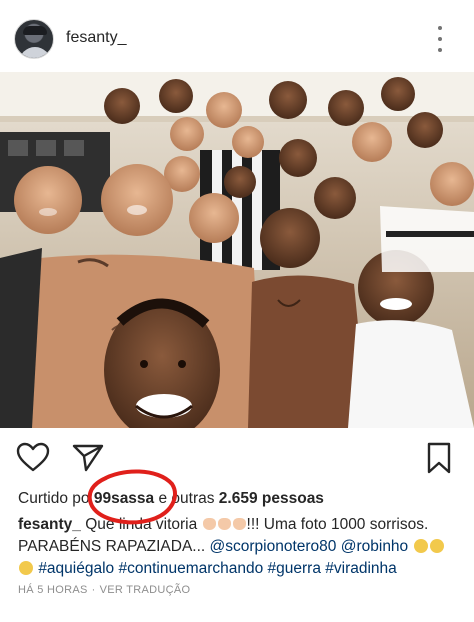 This screenshot has width=474, height=622. What do you see at coordinates (35, 52) in the screenshot?
I see `avatar-shoulders` at bounding box center [35, 52].